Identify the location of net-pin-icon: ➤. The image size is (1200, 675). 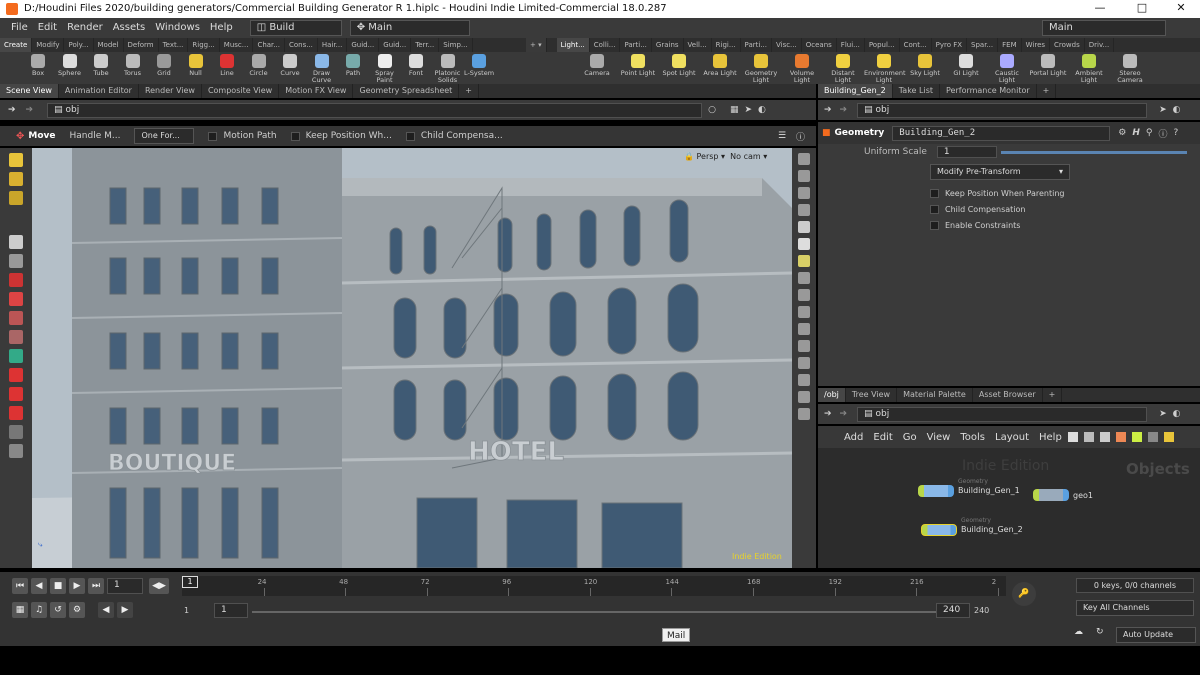
(1163, 414).